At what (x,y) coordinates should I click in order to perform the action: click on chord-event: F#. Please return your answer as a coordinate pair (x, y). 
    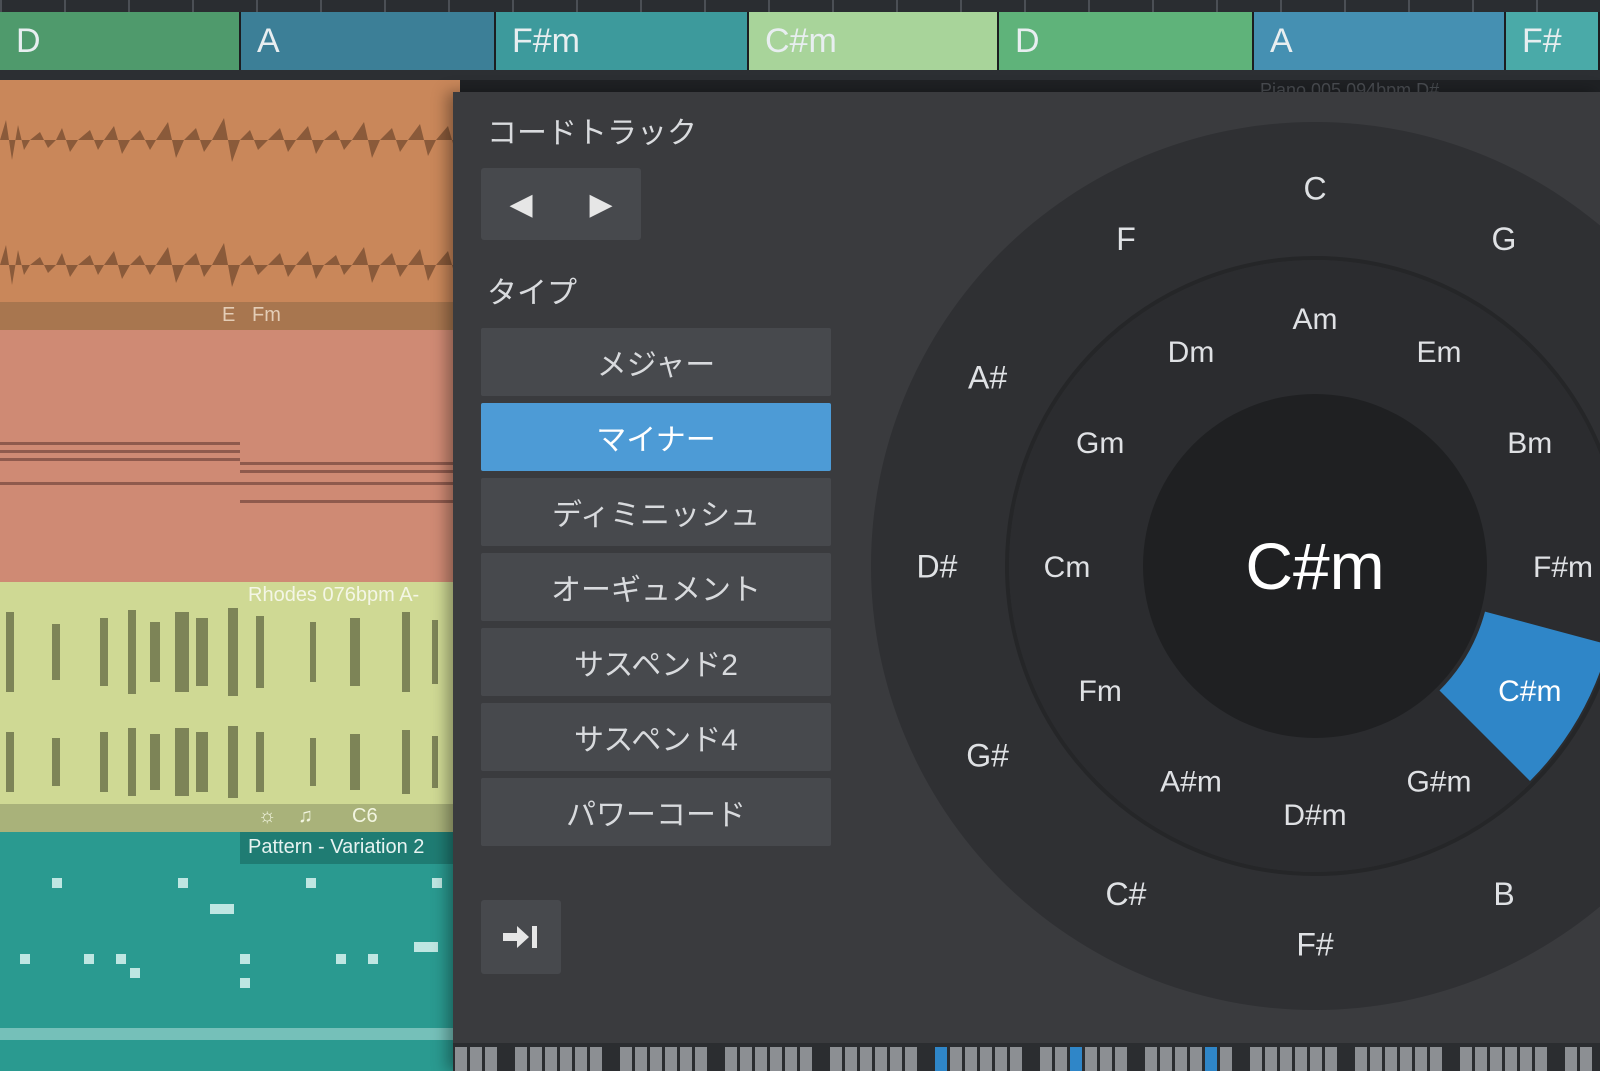
    Looking at the image, I should click on (1553, 41).